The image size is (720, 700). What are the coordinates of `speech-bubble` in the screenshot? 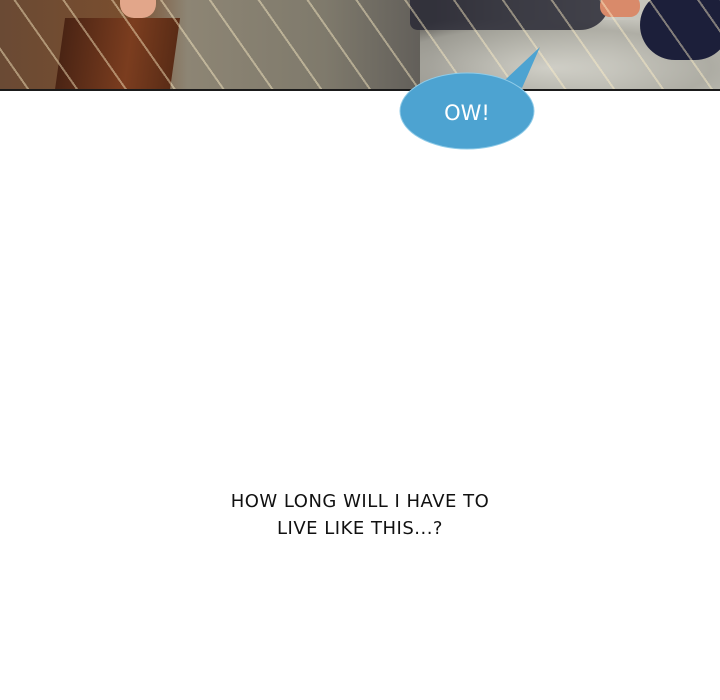 It's located at (469, 98).